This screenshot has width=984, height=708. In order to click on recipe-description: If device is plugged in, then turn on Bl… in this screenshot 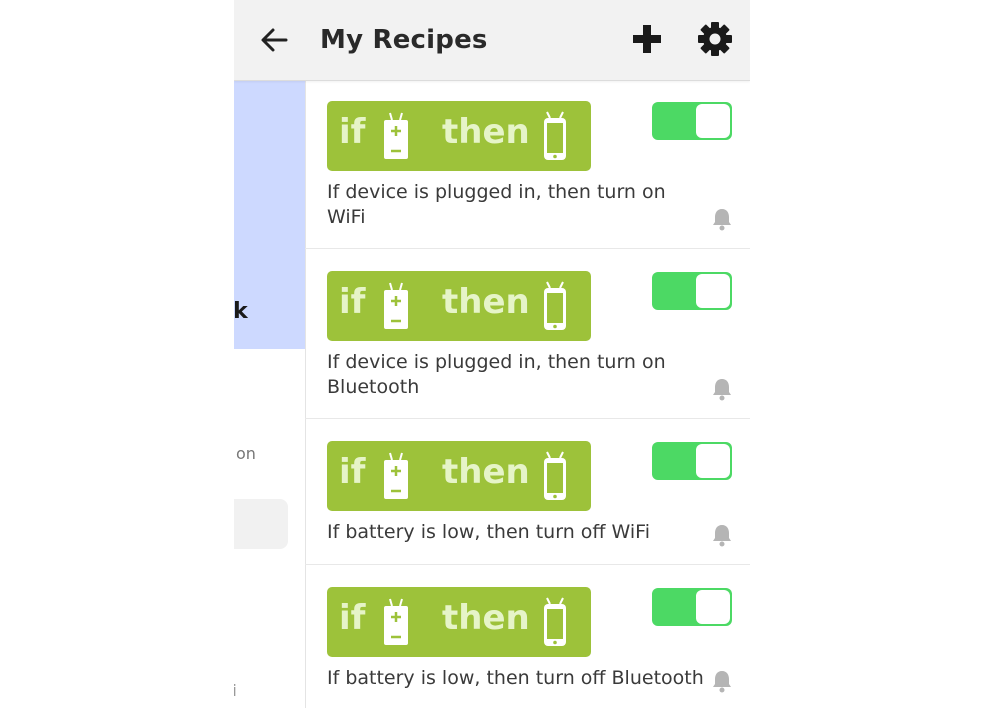, I will do `click(496, 374)`.